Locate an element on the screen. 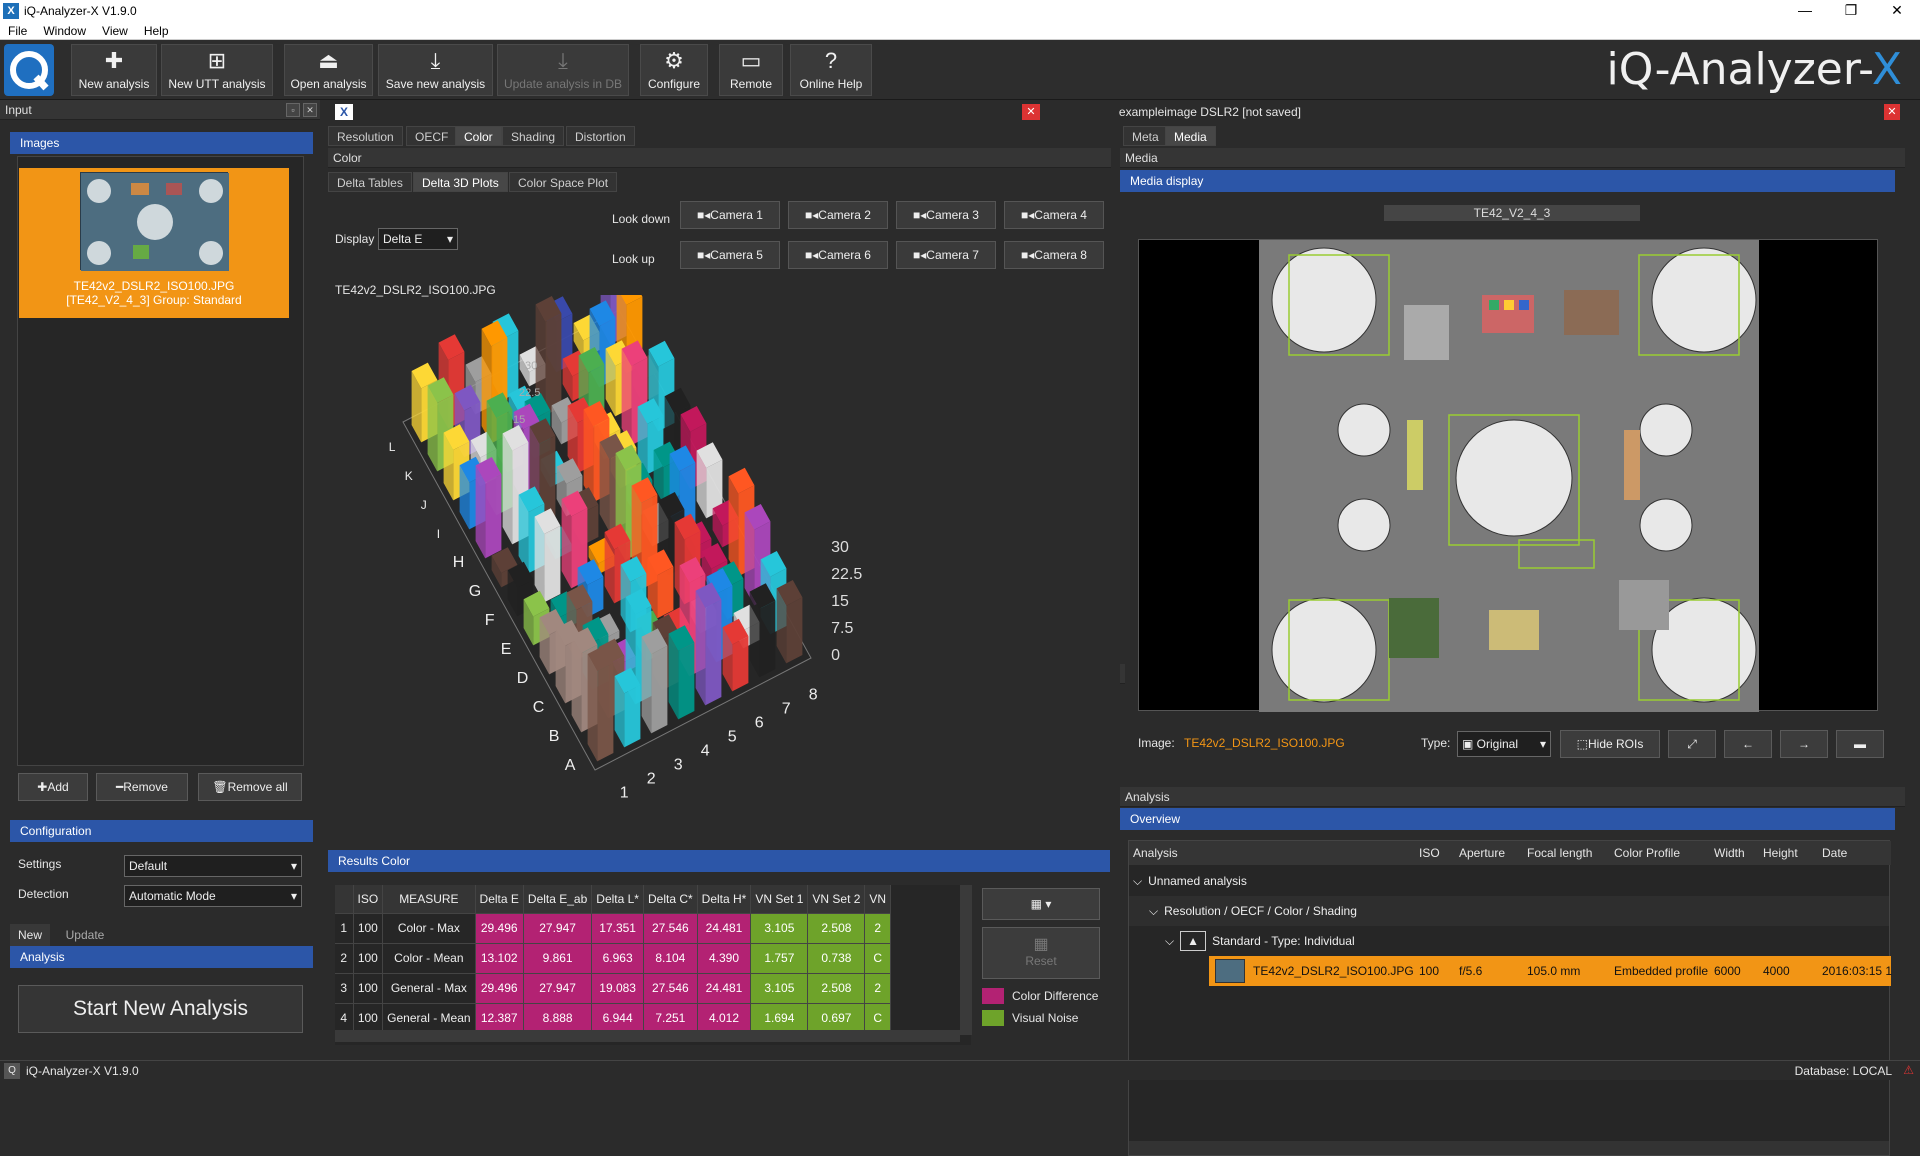 Image resolution: width=1920 pixels, height=1156 pixels. tree-item-unnamed-analysis: ⌵ Unnamed analysis is located at coordinates (1509, 881).